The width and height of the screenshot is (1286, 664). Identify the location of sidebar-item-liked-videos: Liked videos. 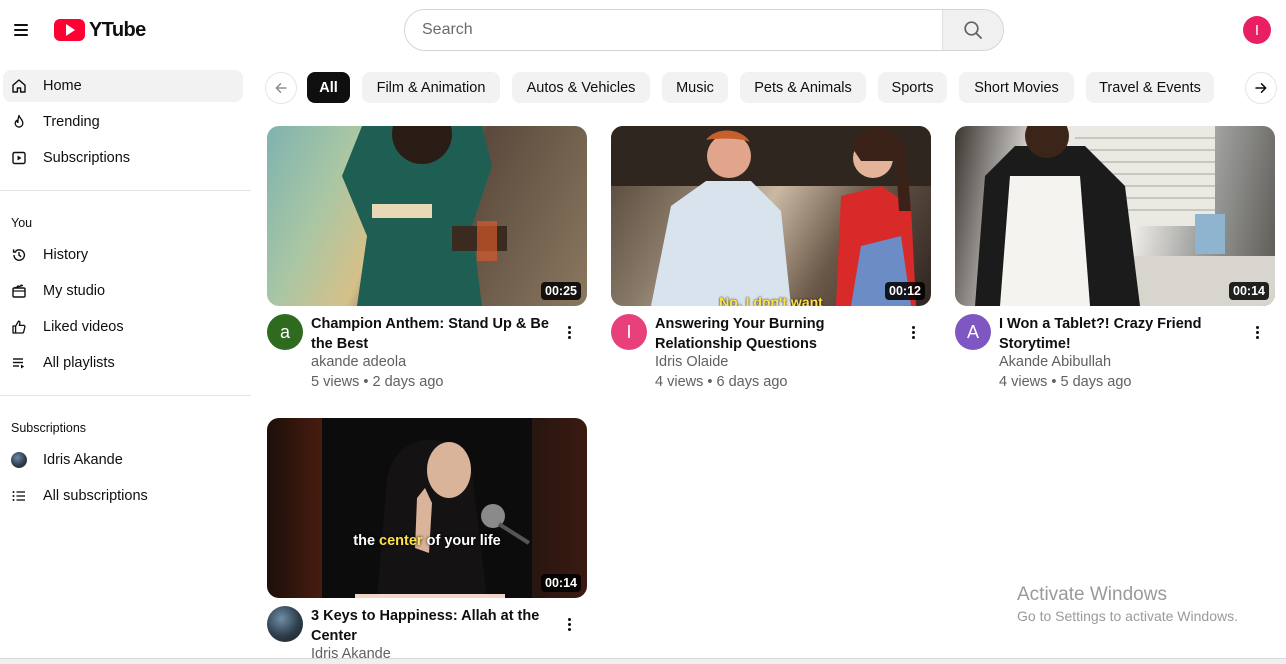
(123, 327).